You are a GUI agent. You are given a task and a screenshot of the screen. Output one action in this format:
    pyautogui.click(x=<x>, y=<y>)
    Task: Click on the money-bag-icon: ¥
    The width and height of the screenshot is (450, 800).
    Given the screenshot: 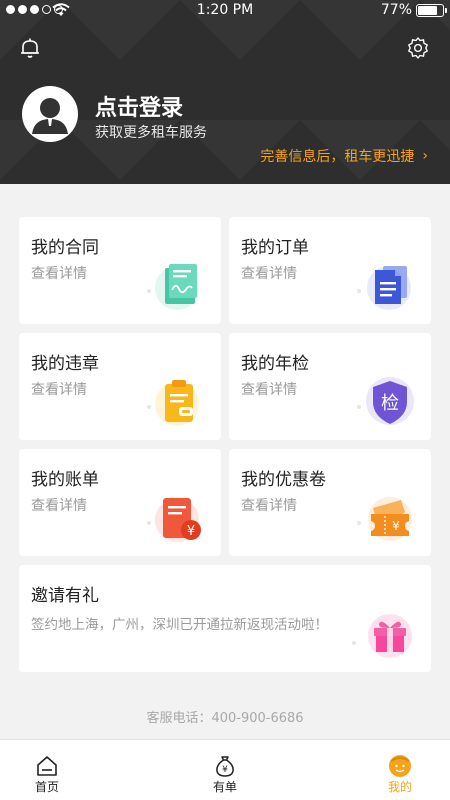 What is the action you would take?
    pyautogui.click(x=225, y=766)
    